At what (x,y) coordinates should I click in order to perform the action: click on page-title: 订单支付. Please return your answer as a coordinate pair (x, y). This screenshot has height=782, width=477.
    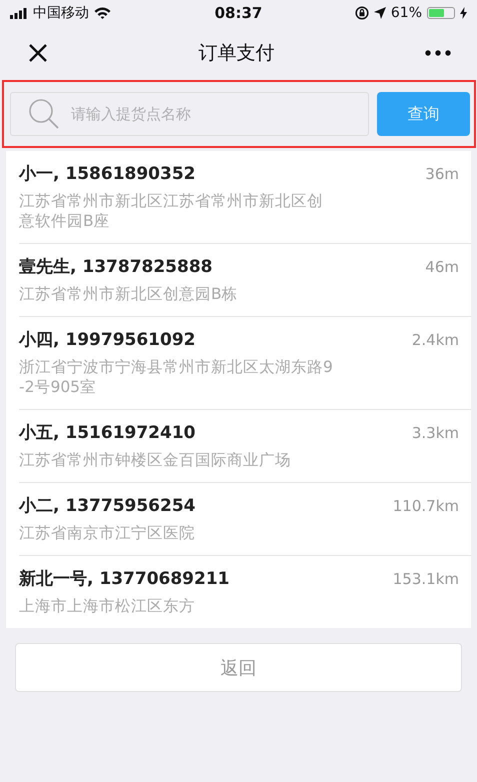
    Looking at the image, I should click on (236, 53).